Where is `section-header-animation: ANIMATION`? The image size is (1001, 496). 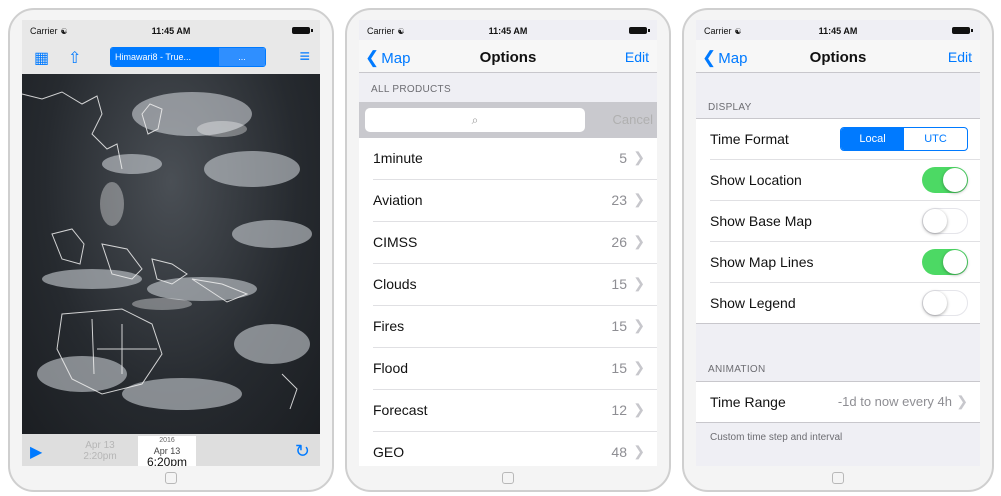
section-header-animation: ANIMATION is located at coordinates (737, 369).